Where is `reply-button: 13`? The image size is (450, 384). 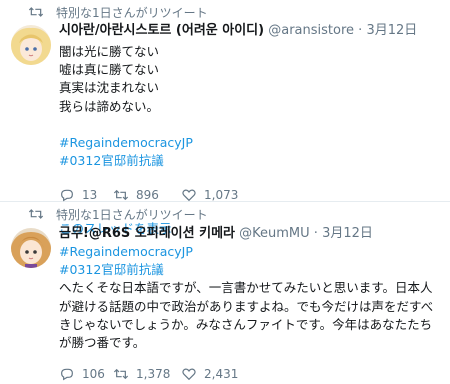 reply-button: 13 is located at coordinates (86, 195).